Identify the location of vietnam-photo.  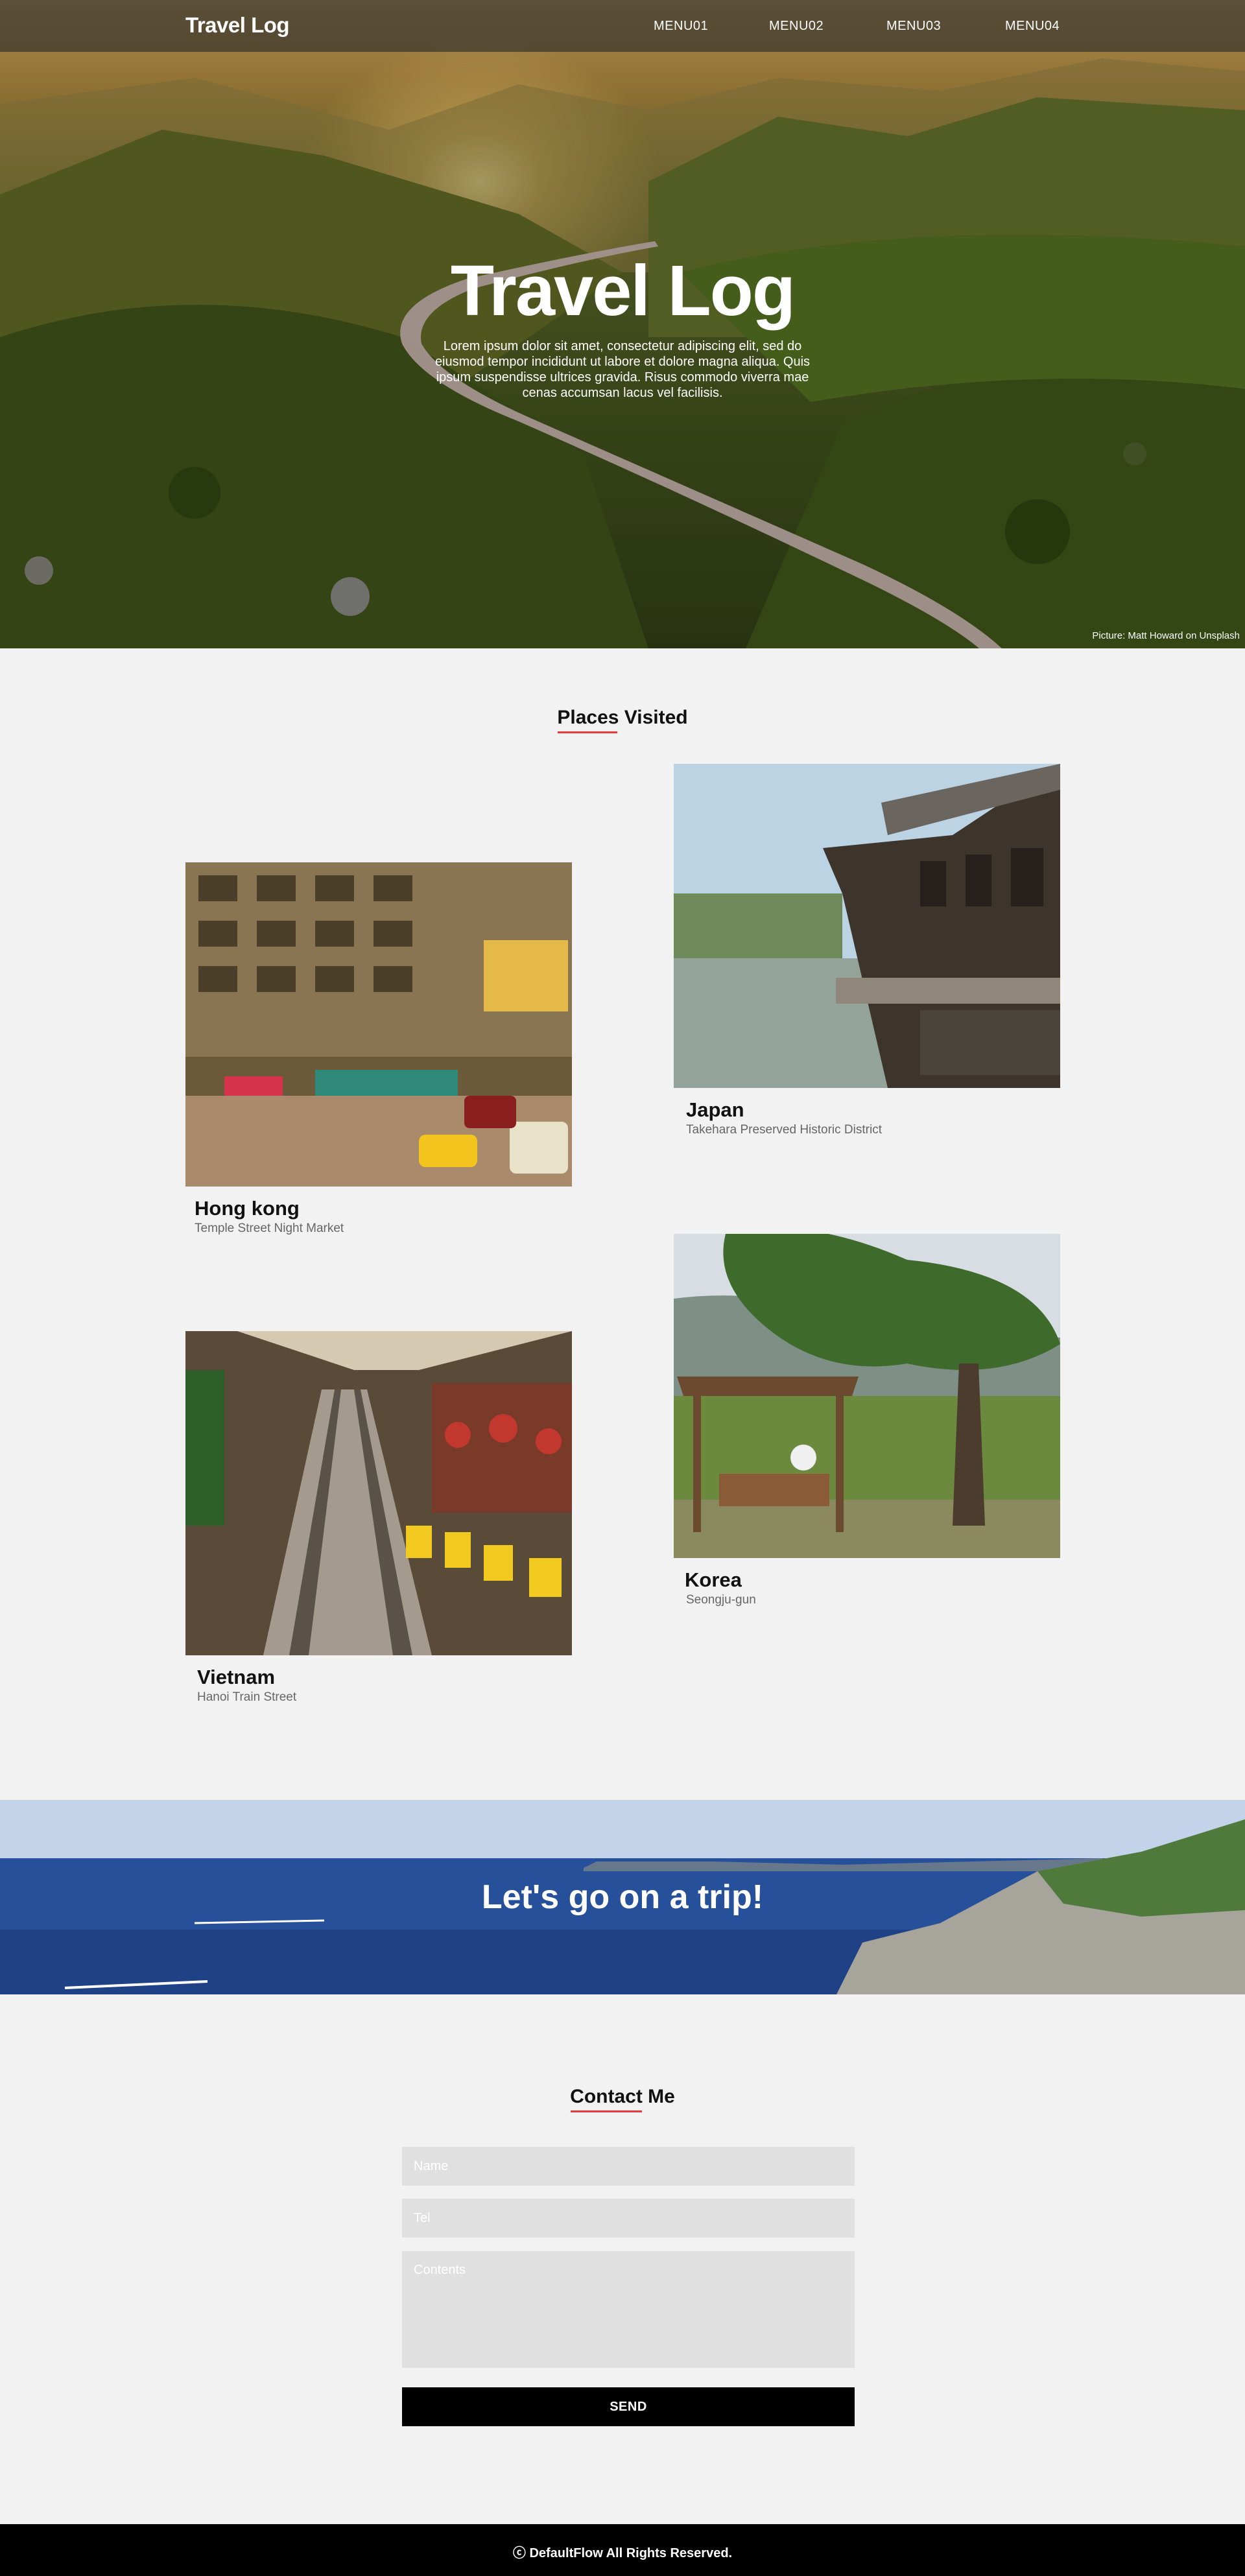
(378, 1493).